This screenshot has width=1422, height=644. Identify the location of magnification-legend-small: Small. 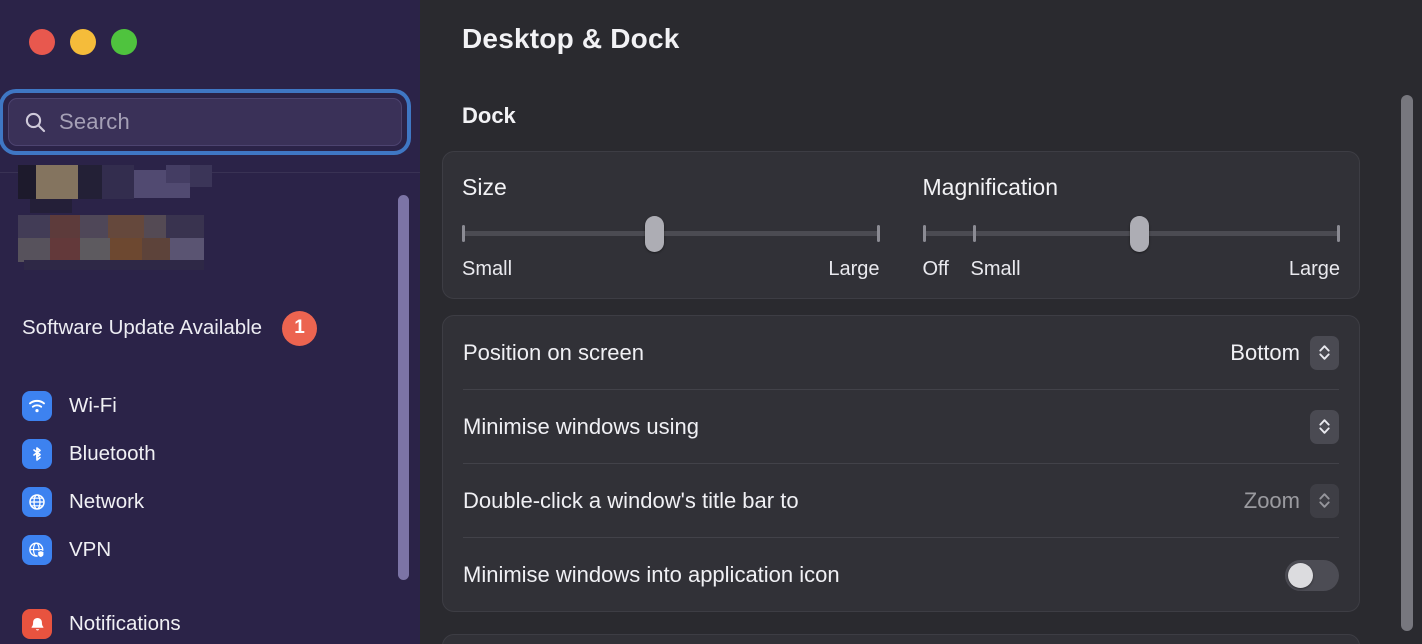
(995, 269).